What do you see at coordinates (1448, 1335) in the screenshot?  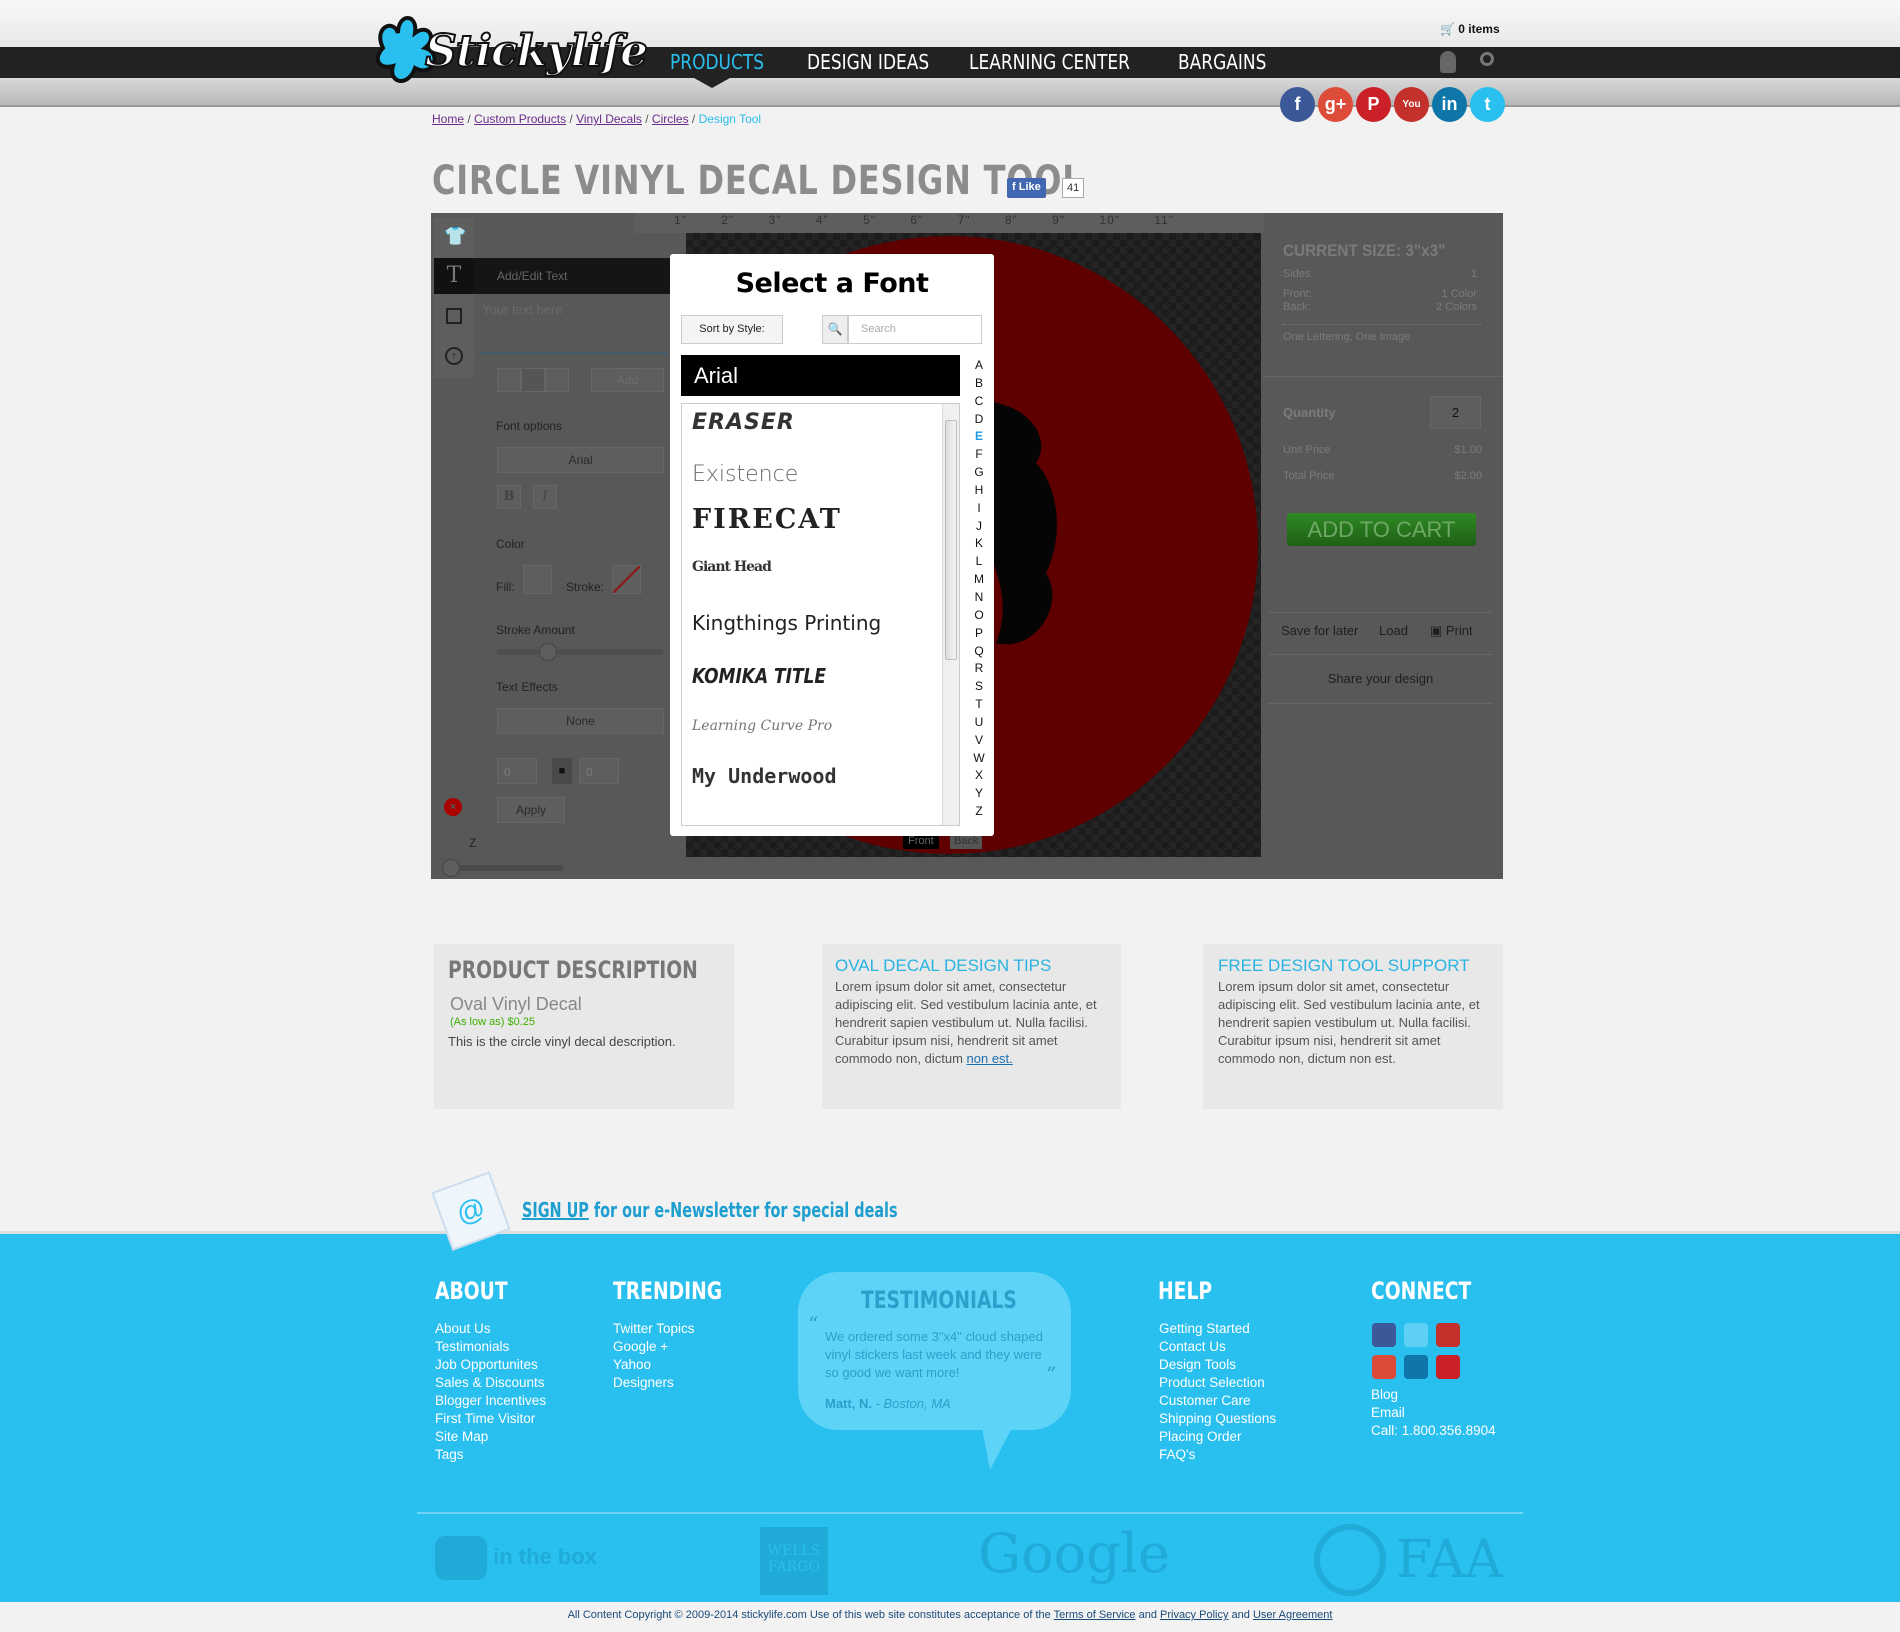 I see `youtube-icon` at bounding box center [1448, 1335].